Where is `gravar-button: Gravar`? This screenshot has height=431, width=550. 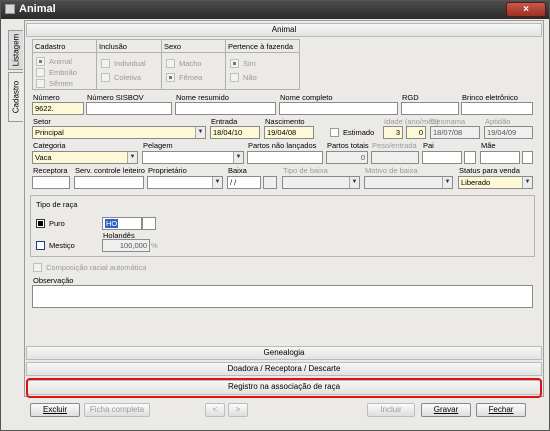
gravar-button: Gravar is located at coordinates (446, 410).